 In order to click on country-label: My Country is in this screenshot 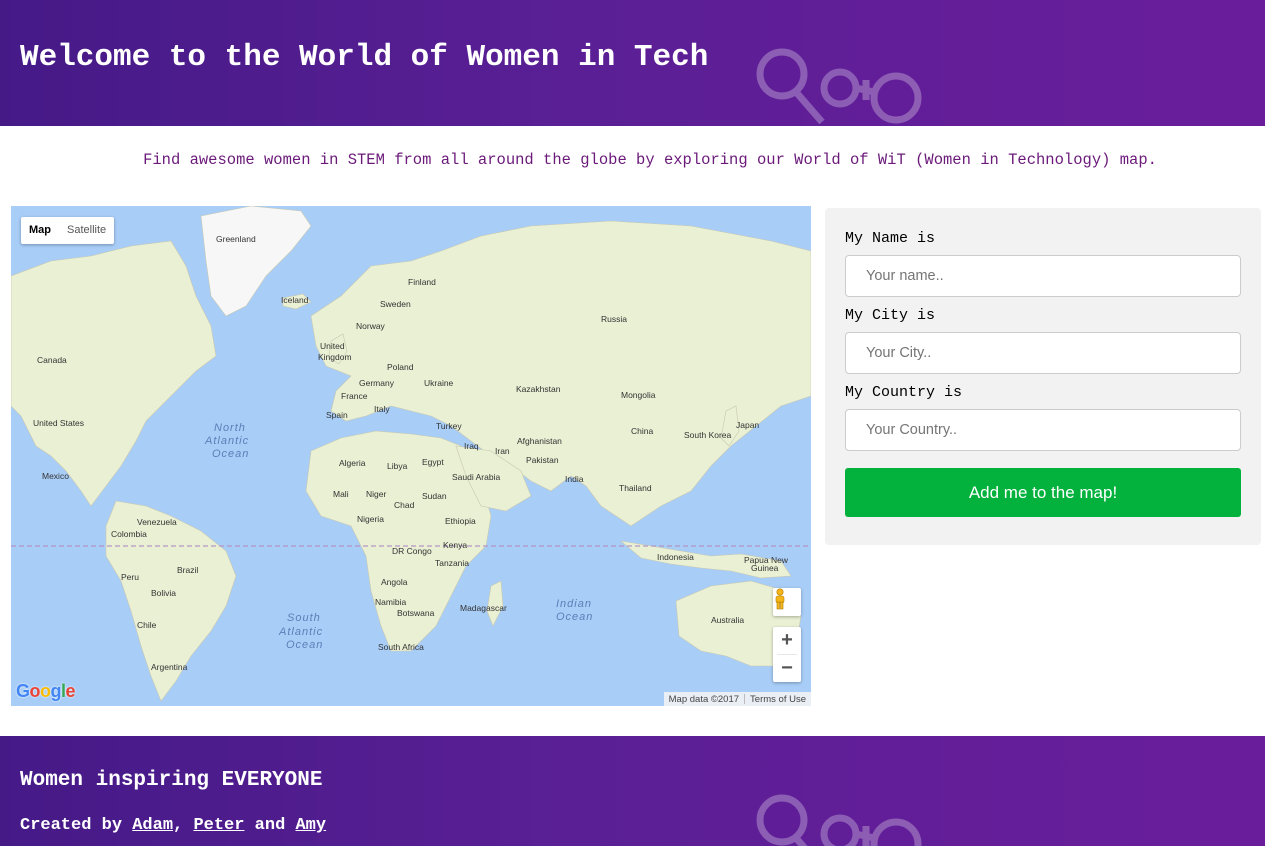, I will do `click(904, 392)`.